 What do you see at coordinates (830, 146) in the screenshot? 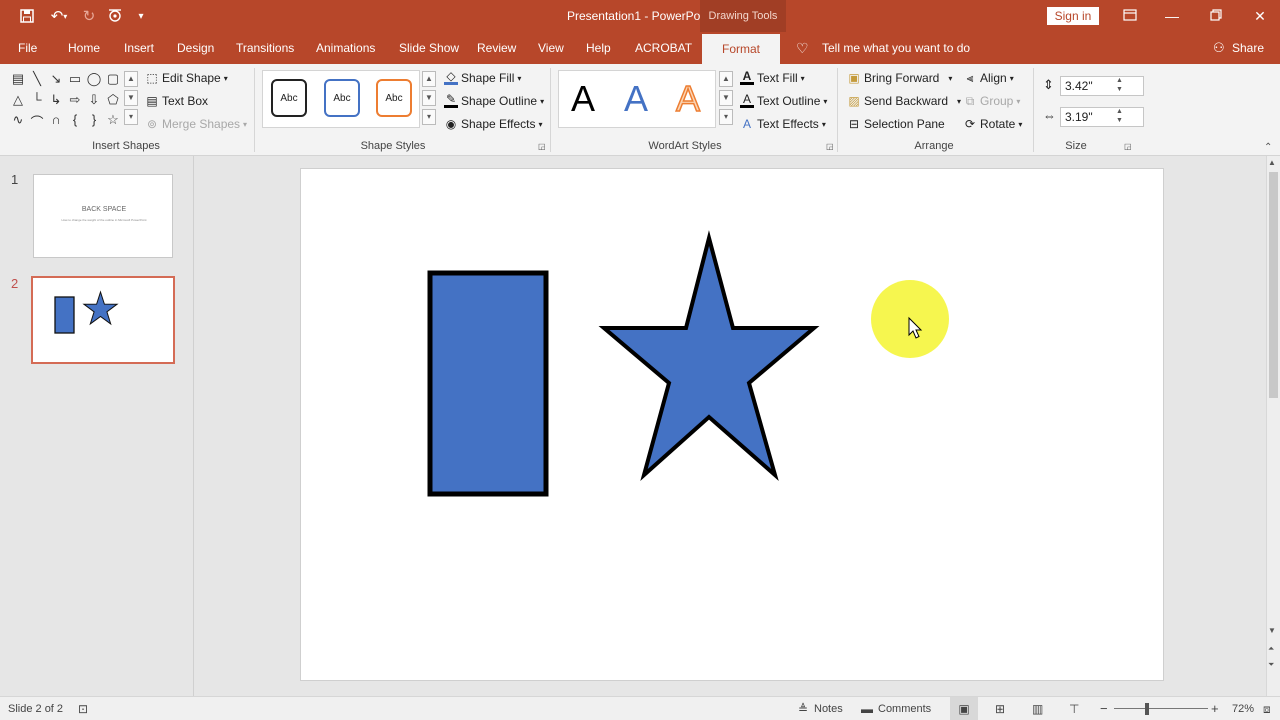
I see `wordart-launcher-icon: ◲` at bounding box center [830, 146].